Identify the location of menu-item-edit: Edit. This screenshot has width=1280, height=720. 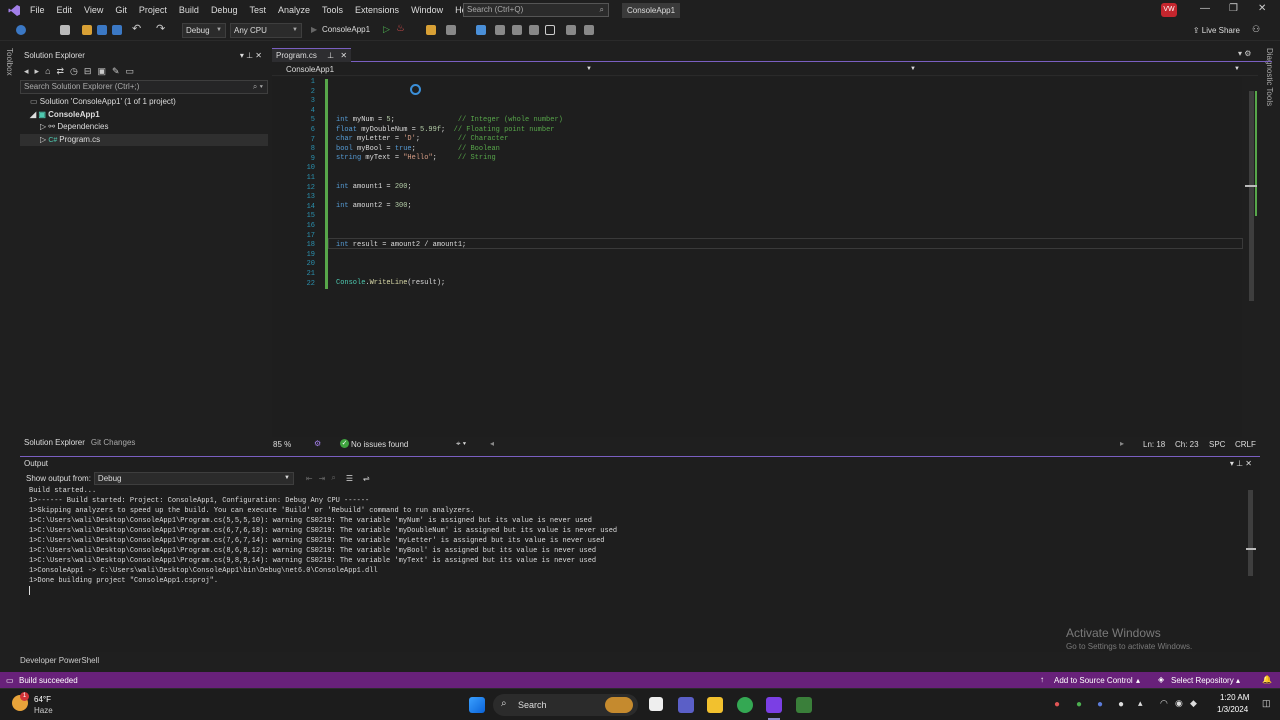
(65, 10).